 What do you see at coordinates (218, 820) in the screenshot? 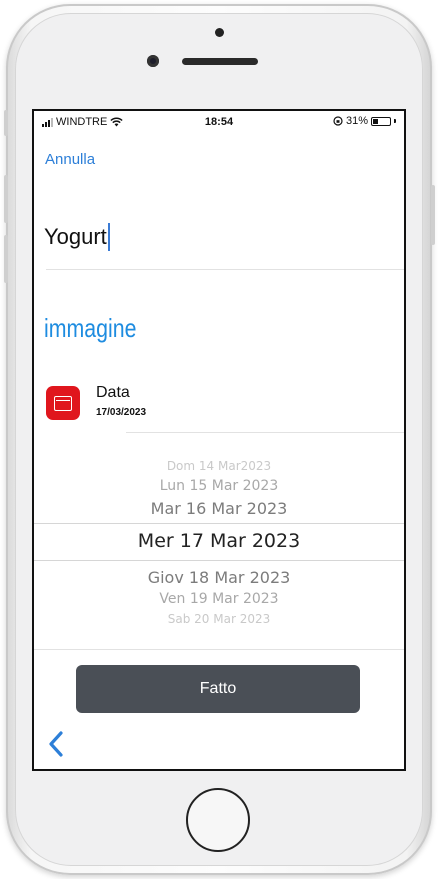
I see `home-button` at bounding box center [218, 820].